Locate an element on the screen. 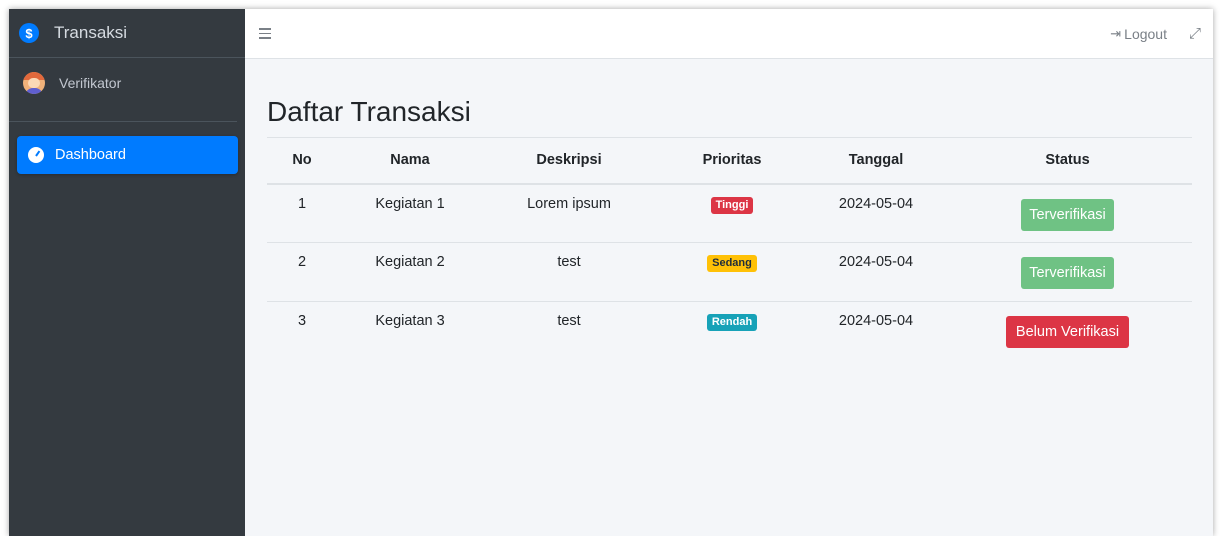 This screenshot has width=1220, height=536. avatar is located at coordinates (34, 82).